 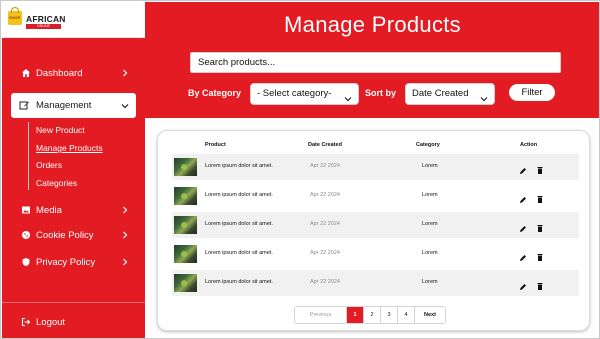 What do you see at coordinates (69, 148) in the screenshot?
I see `submenu-manage-products: Manage Products` at bounding box center [69, 148].